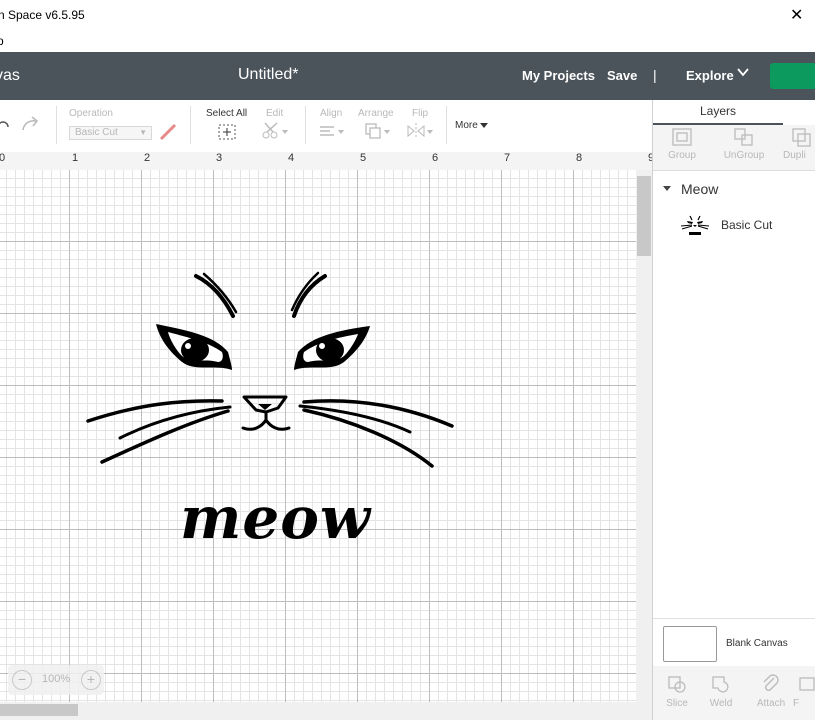 The height and width of the screenshot is (720, 815). Describe the element at coordinates (718, 112) in the screenshot. I see `tab-layers: Layers` at that location.